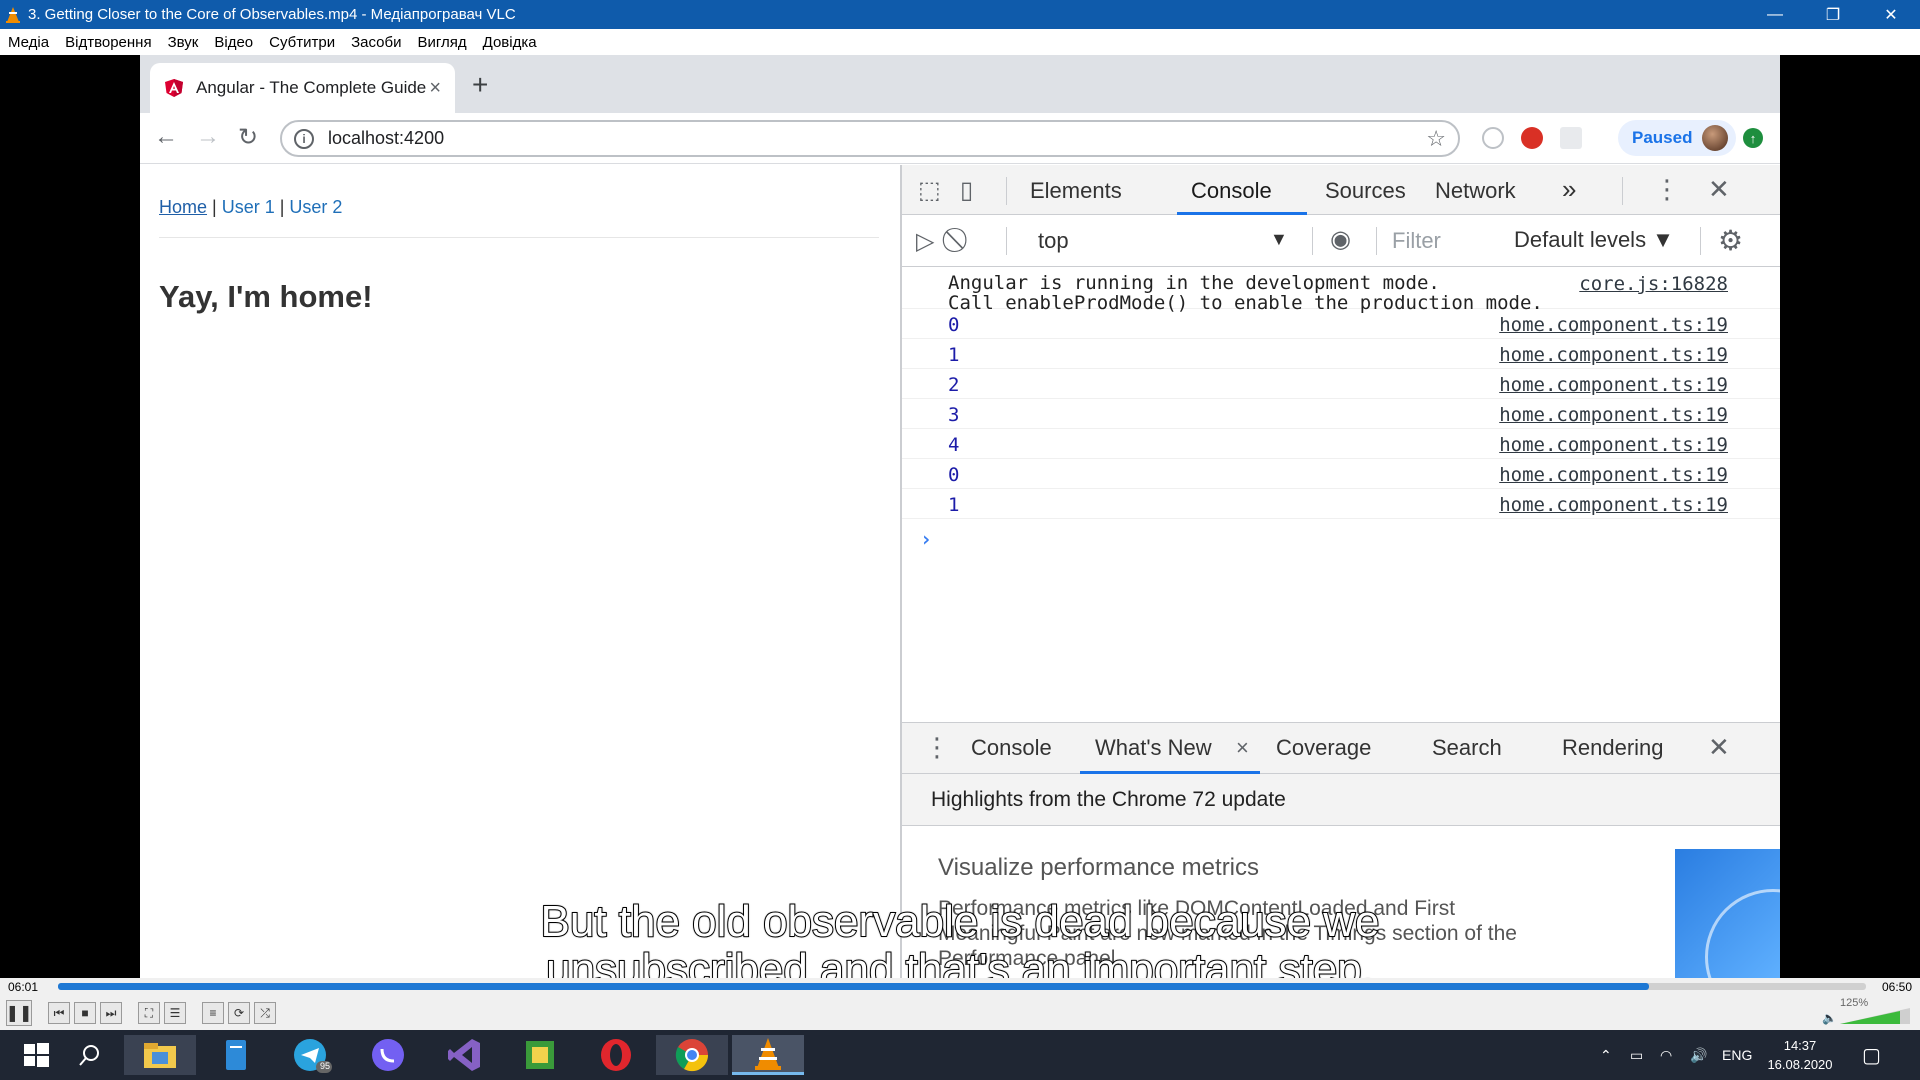 This screenshot has height=1080, width=1920. I want to click on nav-link-home: Home, so click(183, 207).